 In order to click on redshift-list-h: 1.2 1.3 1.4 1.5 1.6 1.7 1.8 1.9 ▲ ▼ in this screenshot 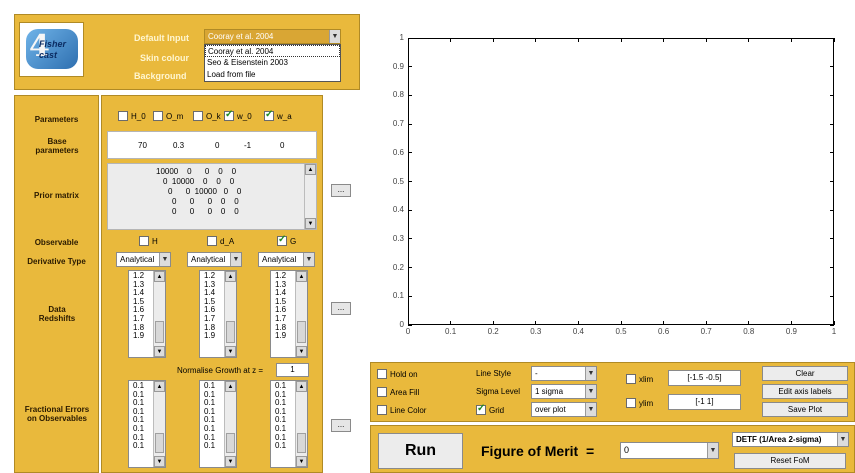, I will do `click(147, 314)`.